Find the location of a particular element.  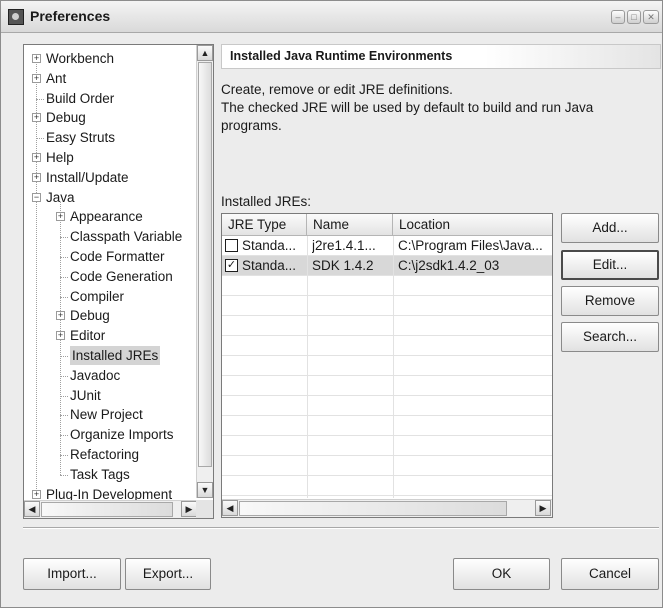

tree-item-label: JUnit is located at coordinates (85, 395).